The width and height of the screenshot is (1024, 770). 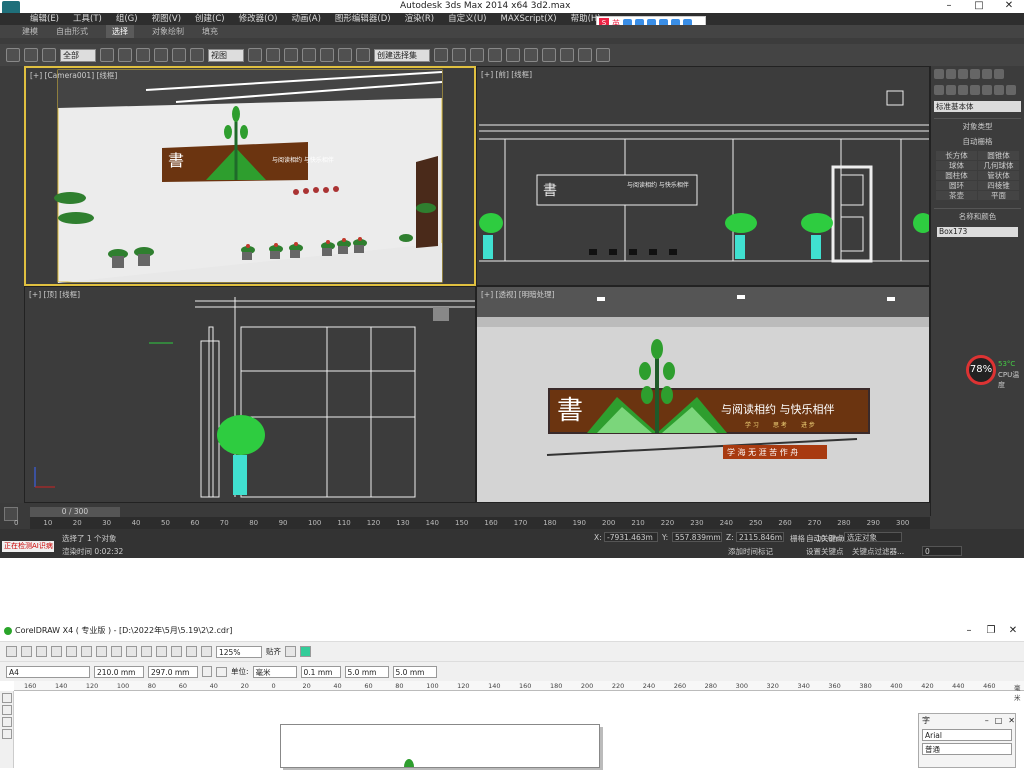 What do you see at coordinates (116, 651) in the screenshot?
I see `undo-icon` at bounding box center [116, 651].